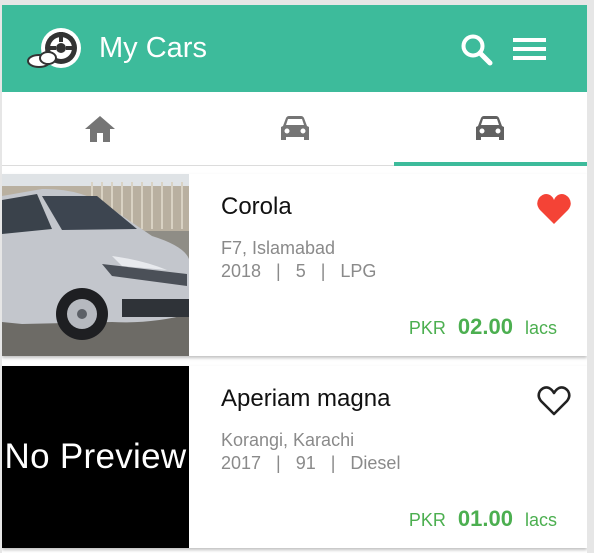 The image size is (594, 553). What do you see at coordinates (278, 248) in the screenshot?
I see `car-location: F7, Islamabad` at bounding box center [278, 248].